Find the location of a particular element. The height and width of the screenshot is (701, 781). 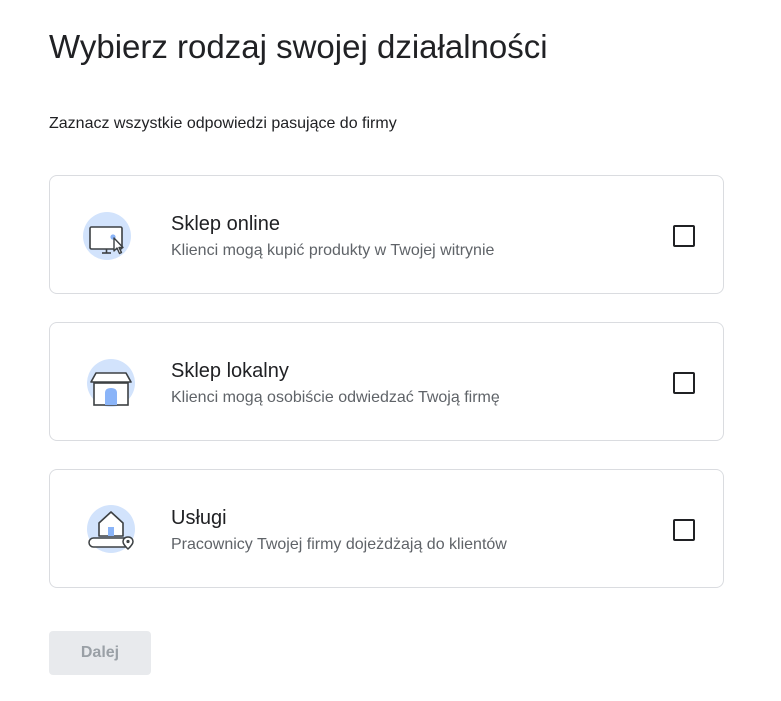

local-store-icon is located at coordinates (111, 383).